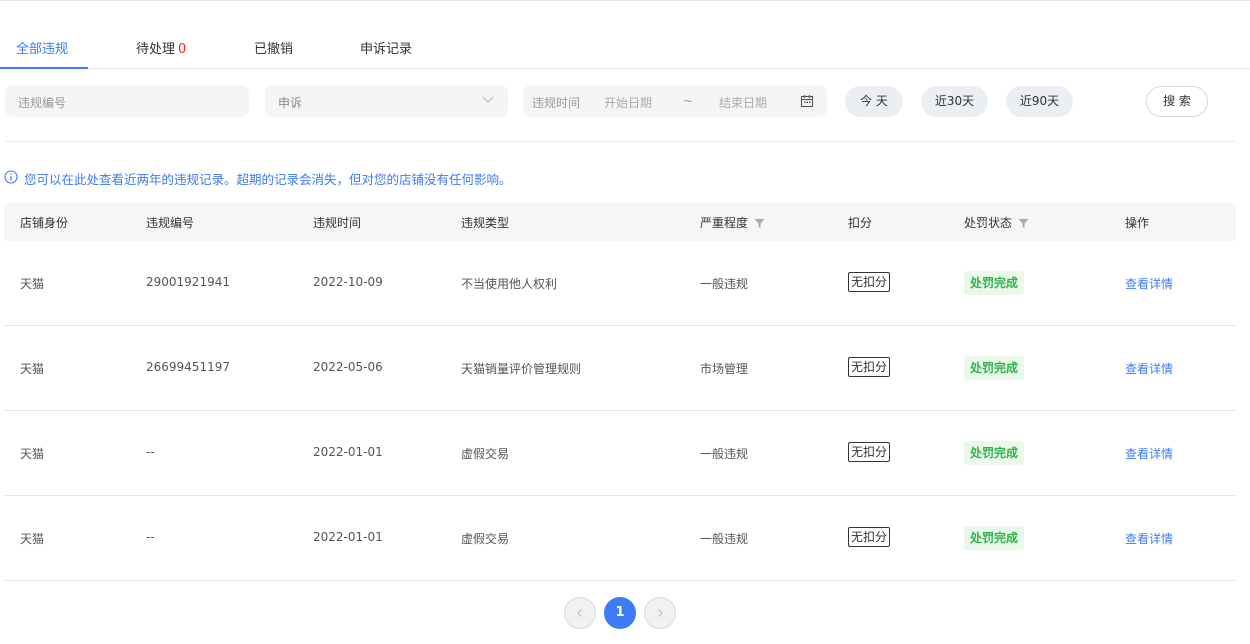 The image size is (1250, 644). I want to click on calendar-icon, so click(807, 101).